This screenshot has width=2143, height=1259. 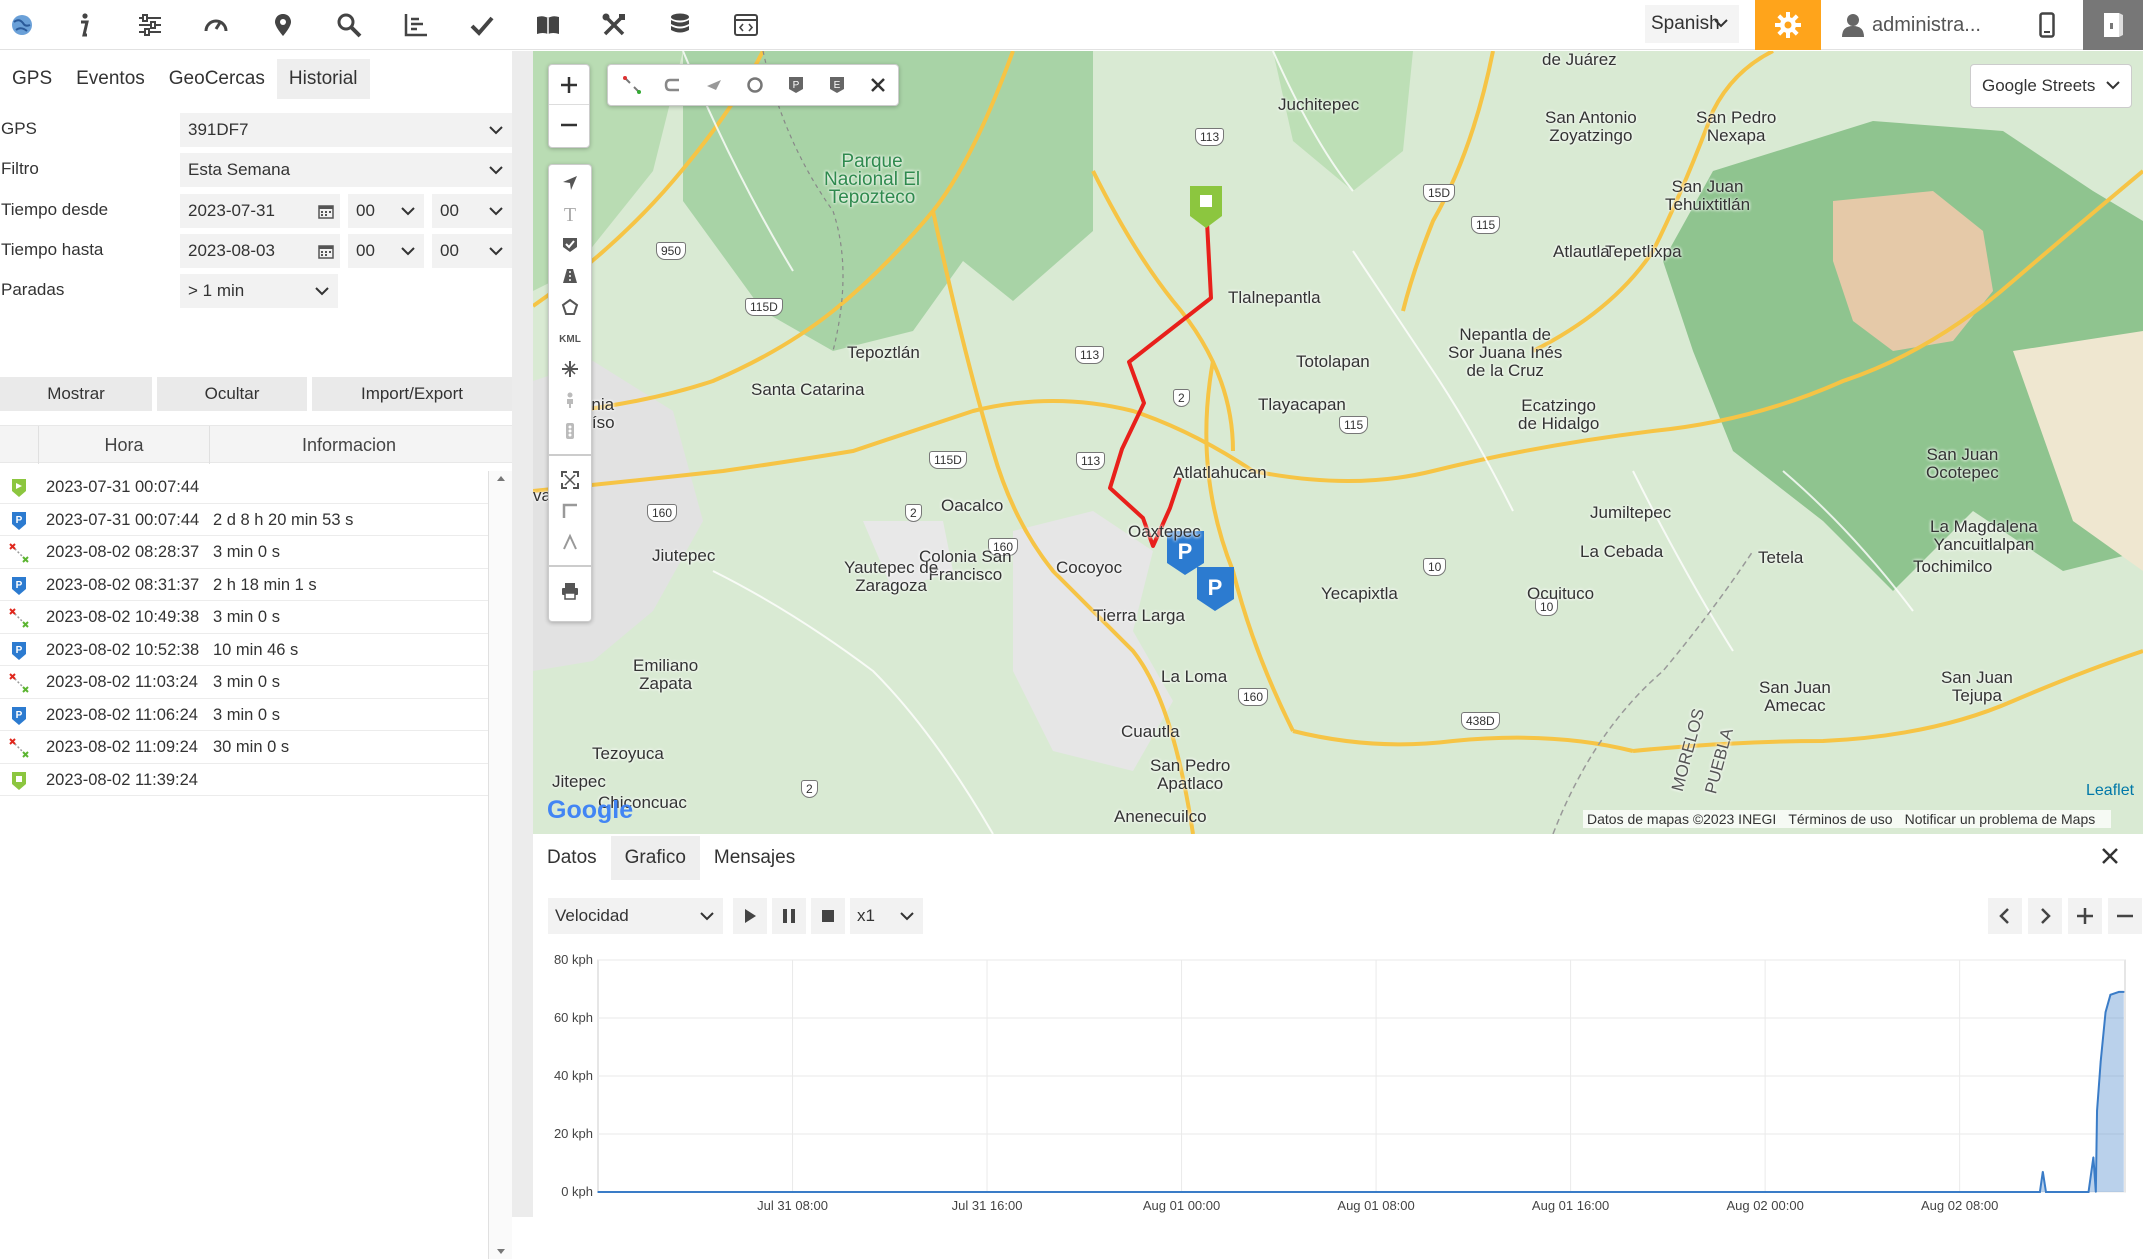 What do you see at coordinates (570, 244) in the screenshot?
I see `shield-icon` at bounding box center [570, 244].